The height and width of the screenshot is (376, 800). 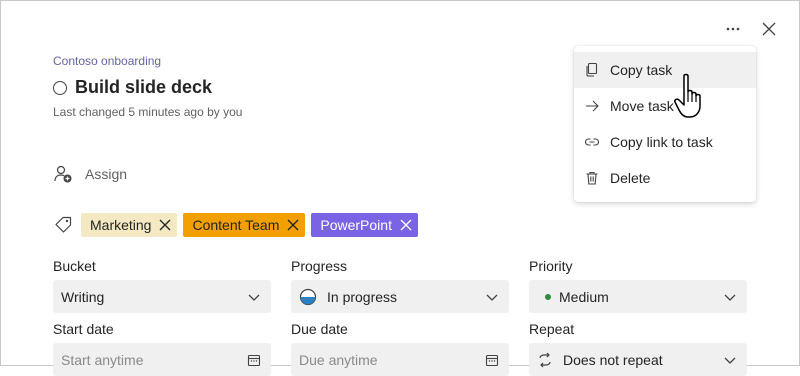 I want to click on menu-item-delete: Delete, so click(x=665, y=178).